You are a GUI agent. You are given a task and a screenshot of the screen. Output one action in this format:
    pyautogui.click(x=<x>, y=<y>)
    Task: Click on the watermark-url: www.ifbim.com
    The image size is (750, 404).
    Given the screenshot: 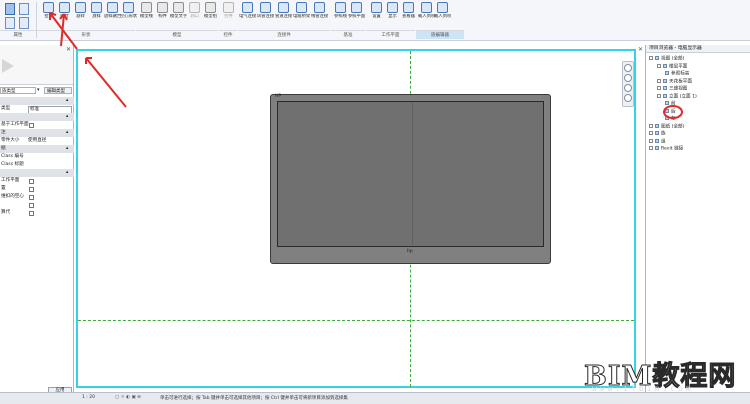 What is the action you would take?
    pyautogui.click(x=643, y=388)
    